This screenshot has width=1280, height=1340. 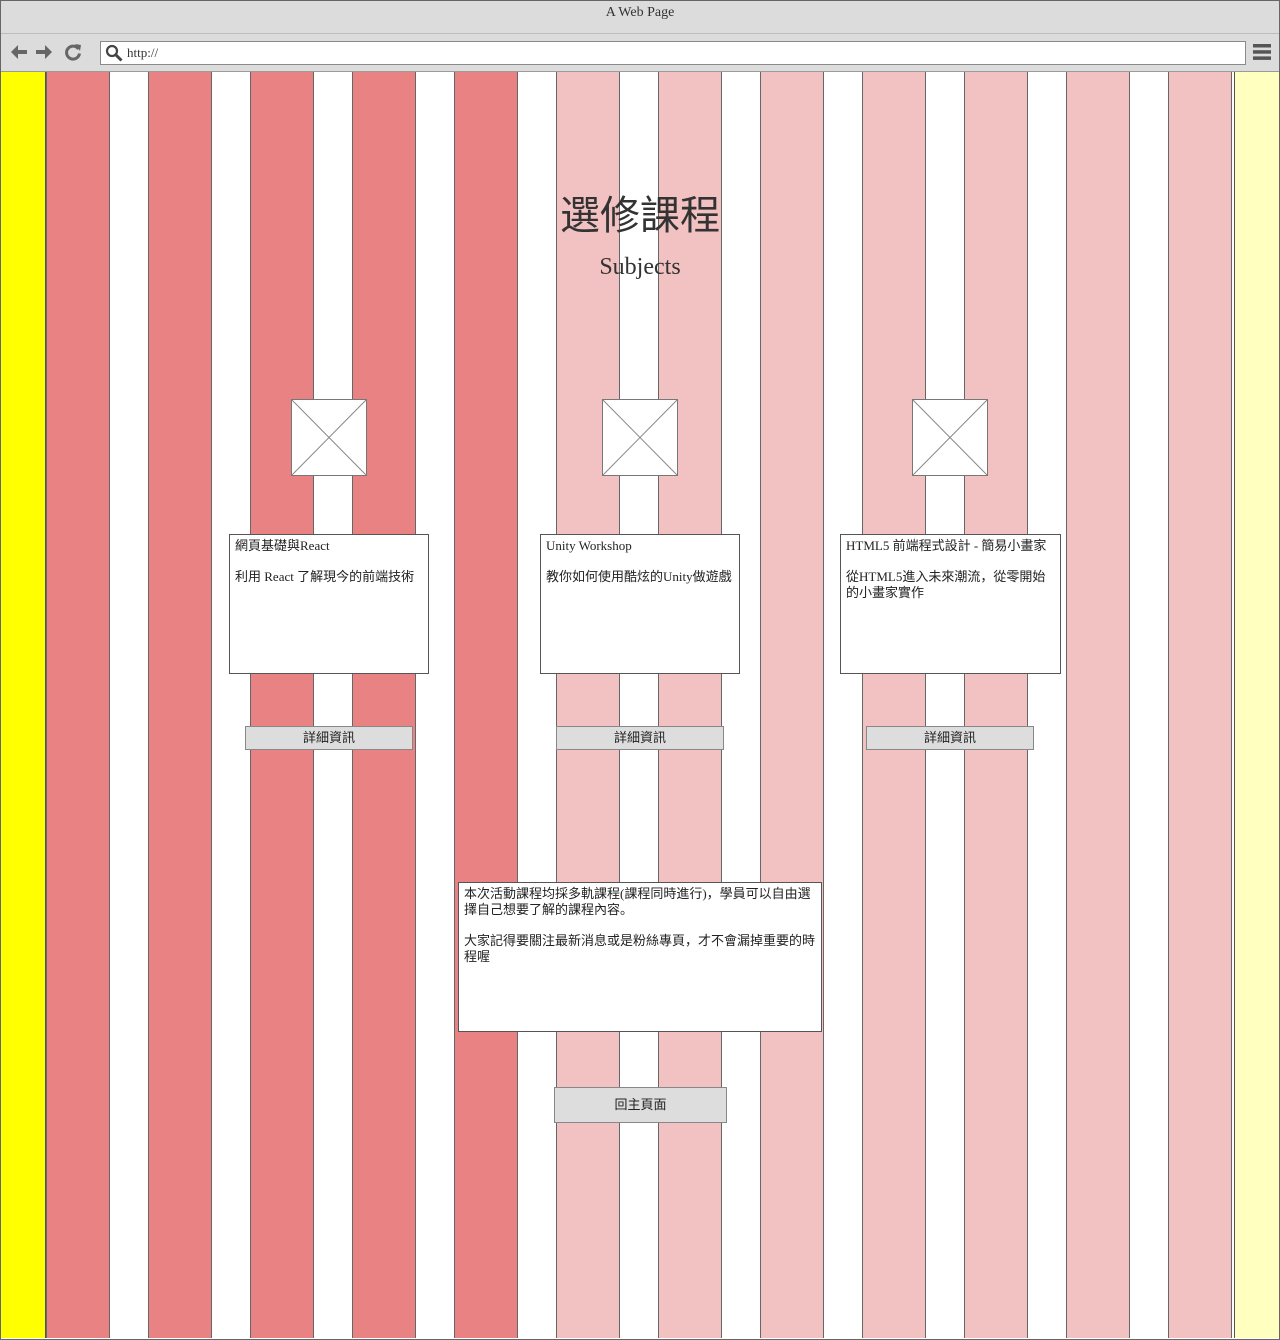 What do you see at coordinates (640, 12) in the screenshot?
I see `window-title: A Web Page` at bounding box center [640, 12].